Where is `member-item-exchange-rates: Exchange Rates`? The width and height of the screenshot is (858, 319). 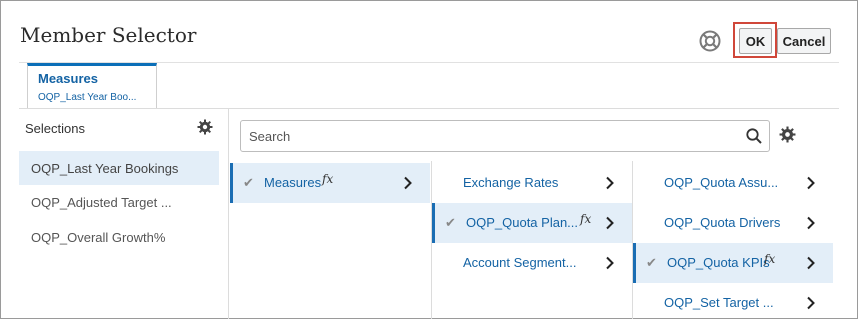 member-item-exchange-rates: Exchange Rates is located at coordinates (532, 183).